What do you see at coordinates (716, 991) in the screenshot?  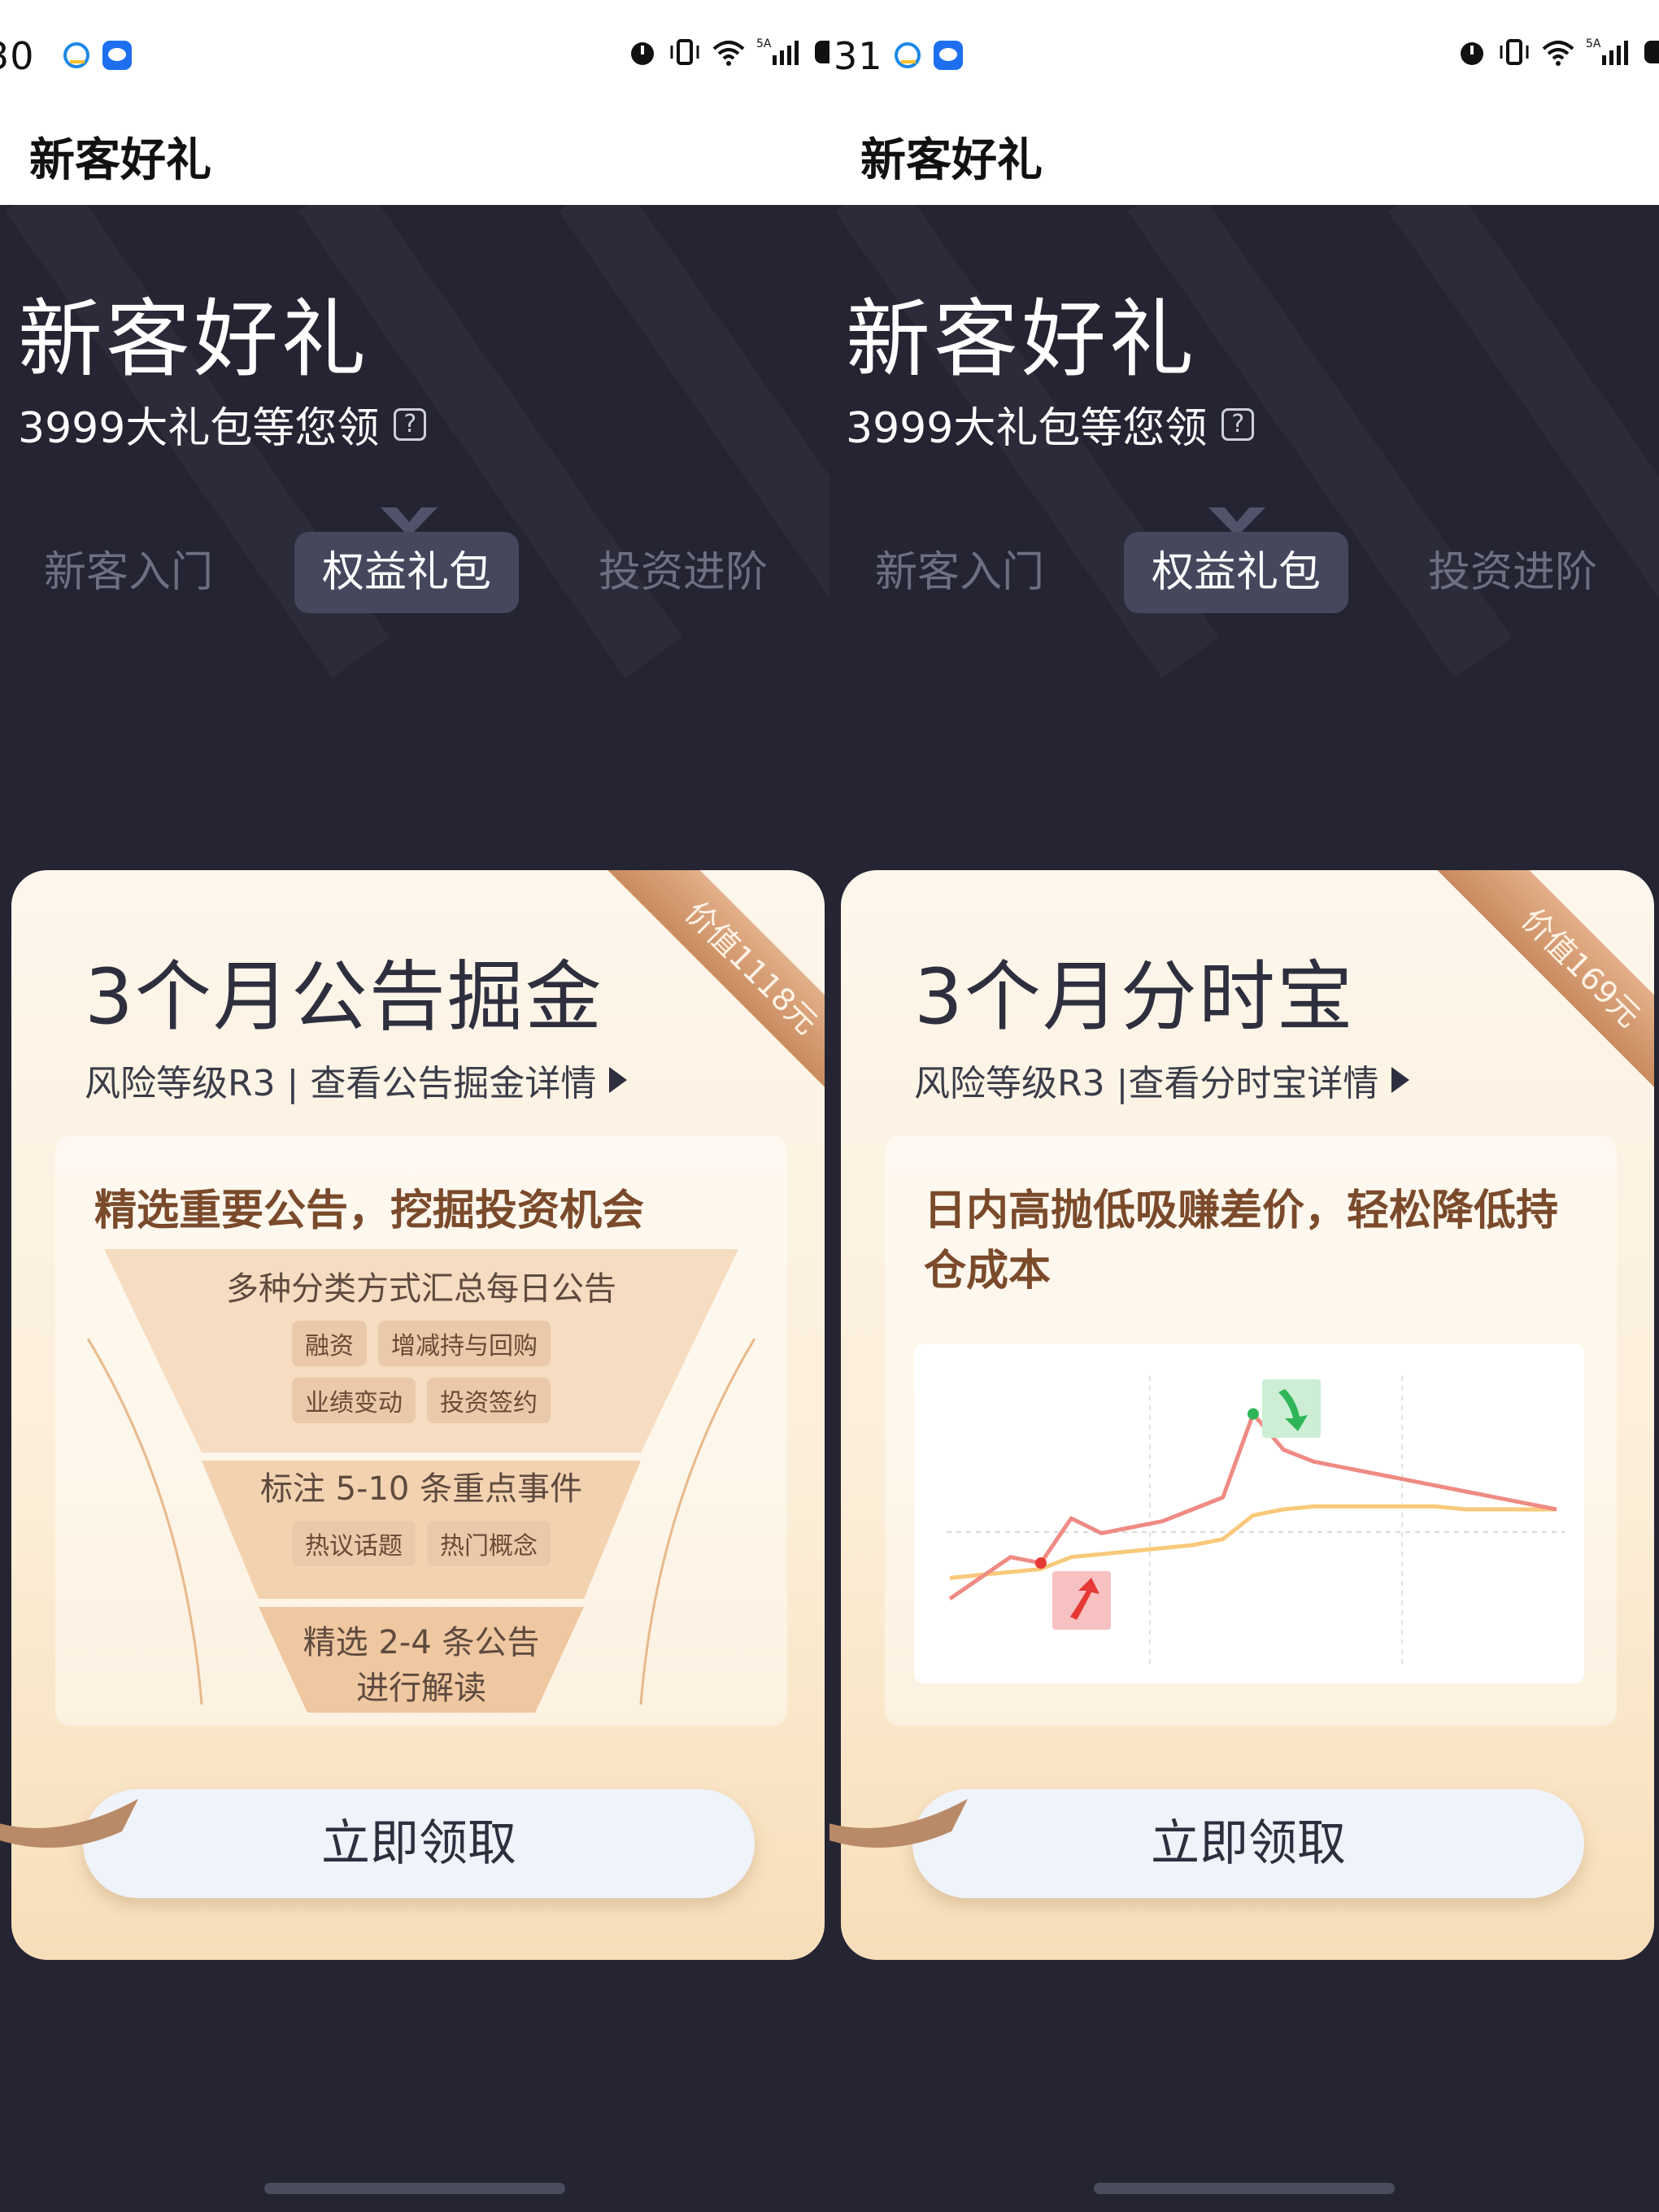 I see `value-ribbon: 价值1118元` at bounding box center [716, 991].